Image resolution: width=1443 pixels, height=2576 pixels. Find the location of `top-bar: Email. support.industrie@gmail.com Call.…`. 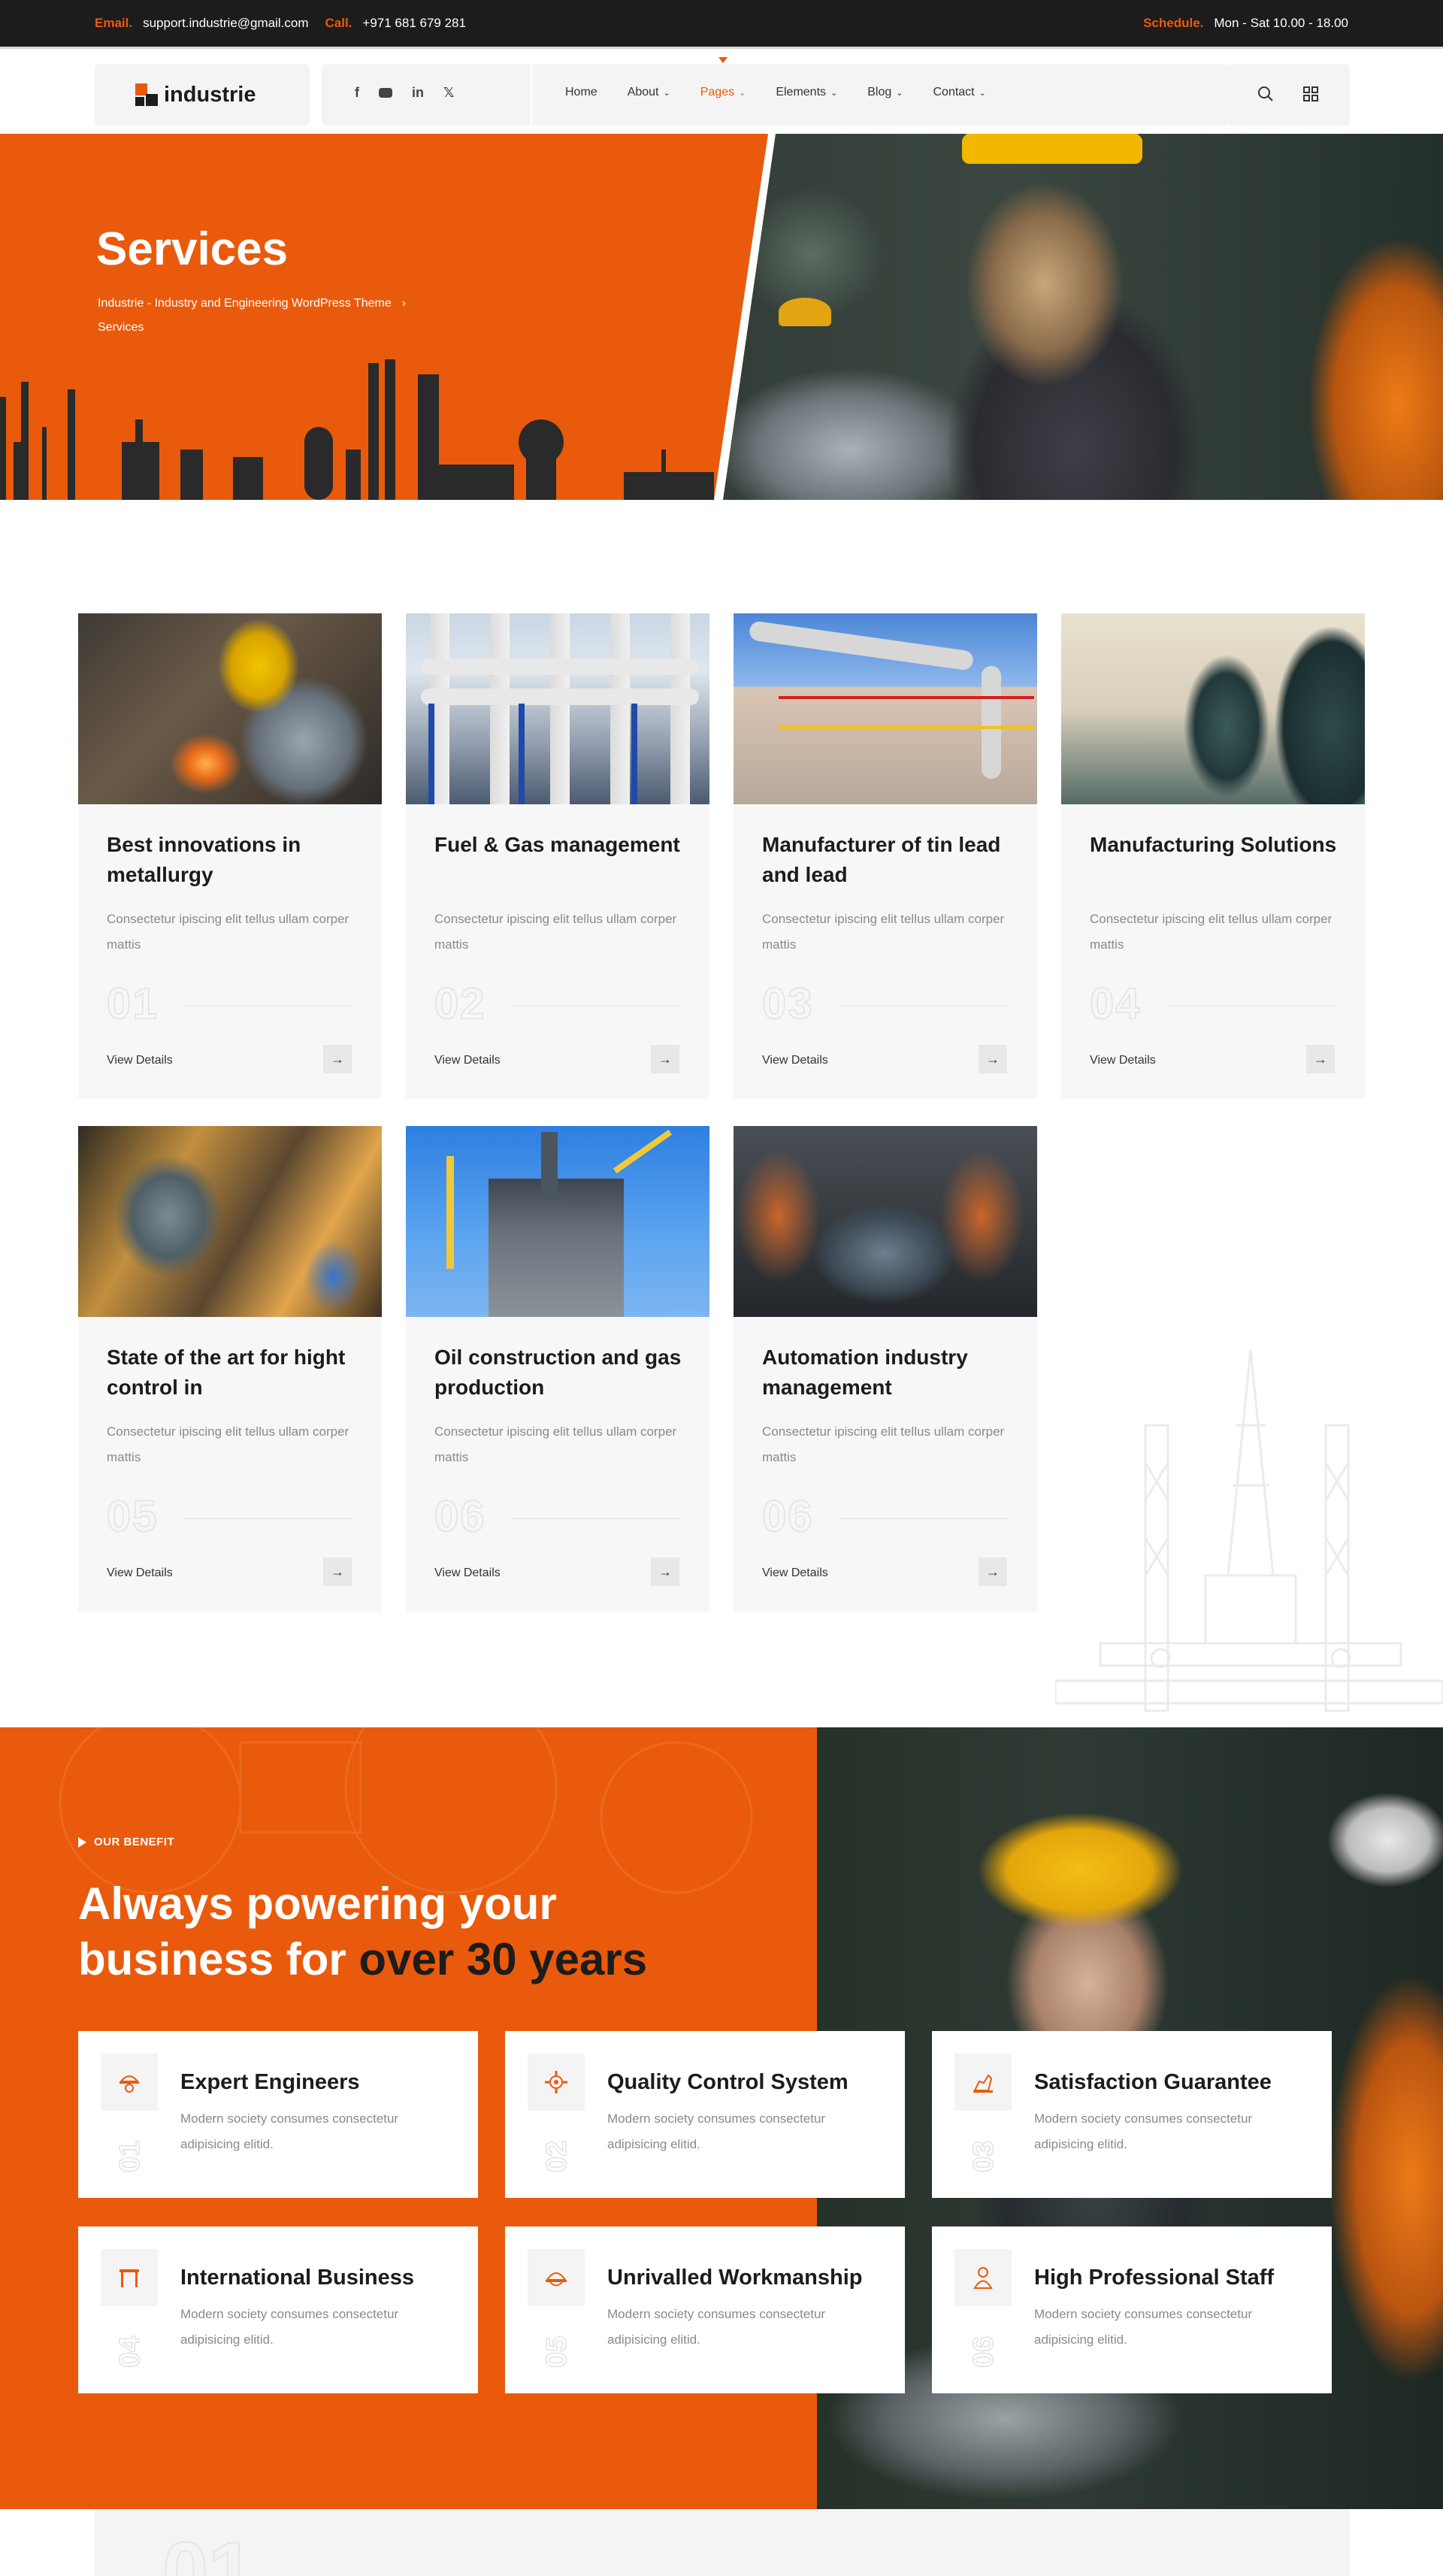

top-bar: Email. support.industrie@gmail.com Call.… is located at coordinates (721, 23).